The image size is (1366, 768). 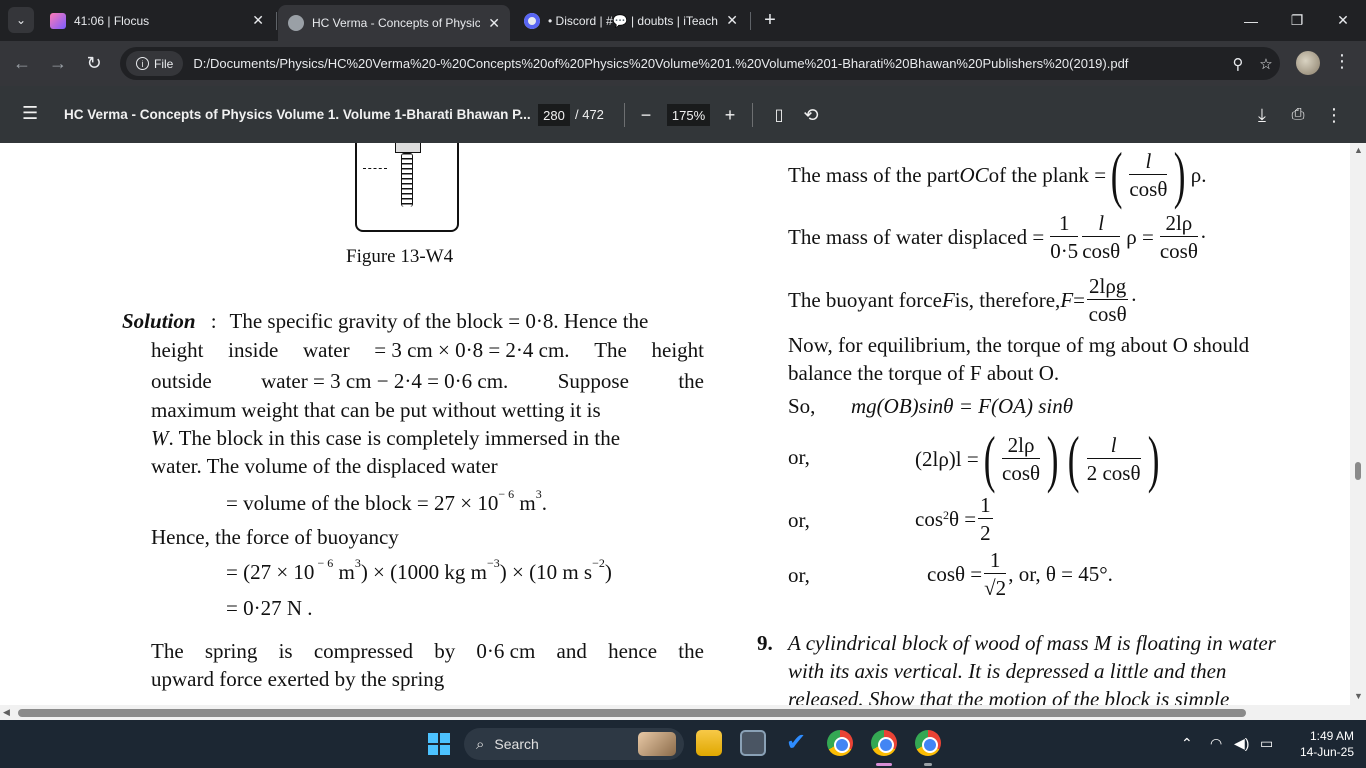 I want to click on tab-discord: • Discord | #💬 | doubts | iTeach ✕, so click(x=631, y=20).